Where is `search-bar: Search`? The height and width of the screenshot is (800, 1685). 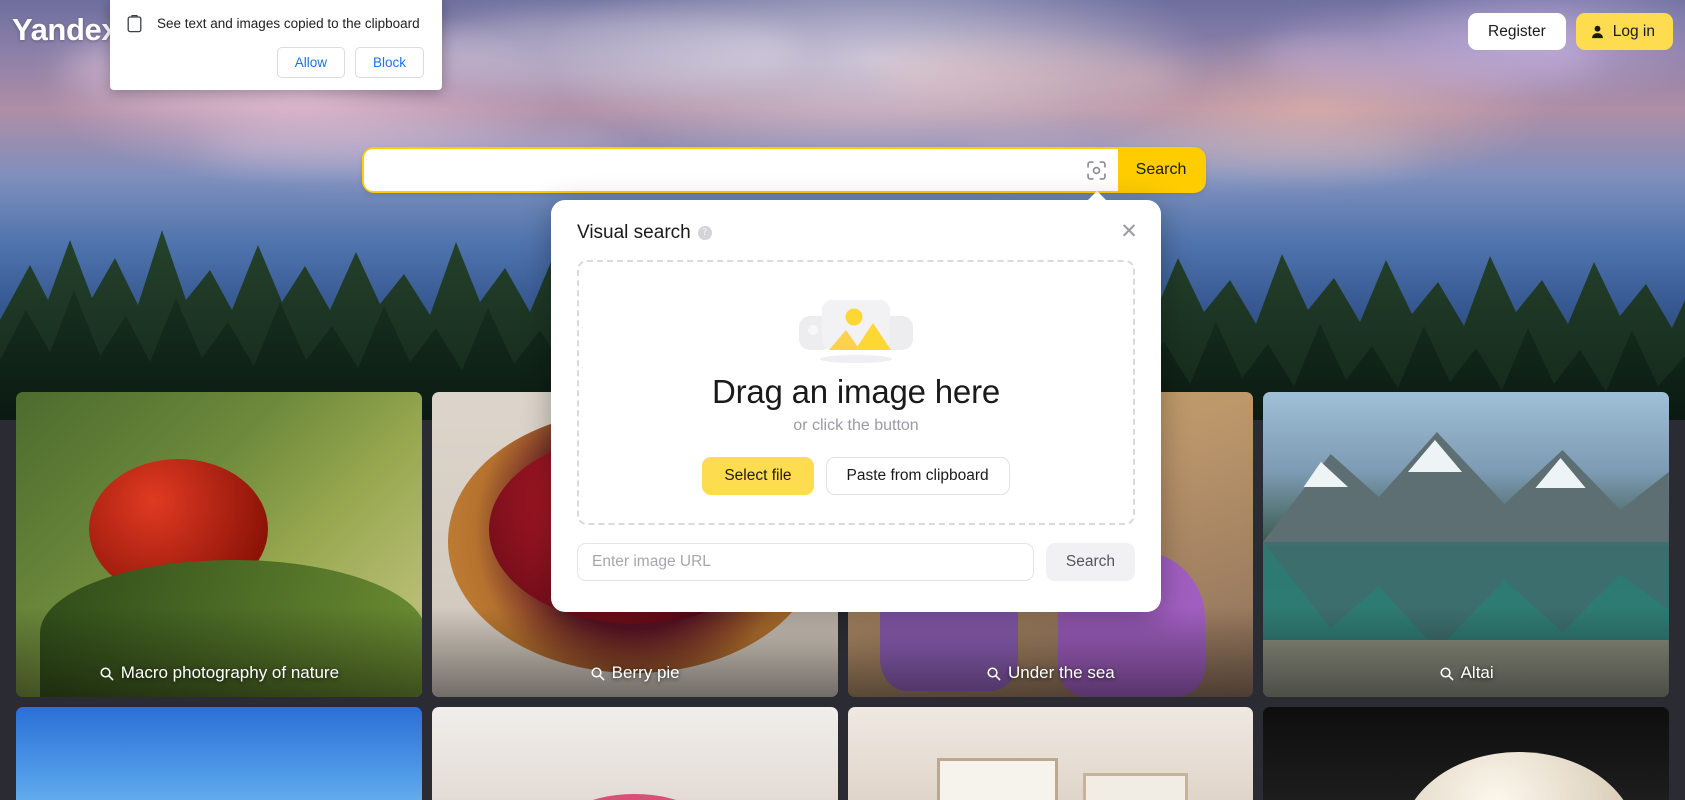
search-bar: Search is located at coordinates (784, 170).